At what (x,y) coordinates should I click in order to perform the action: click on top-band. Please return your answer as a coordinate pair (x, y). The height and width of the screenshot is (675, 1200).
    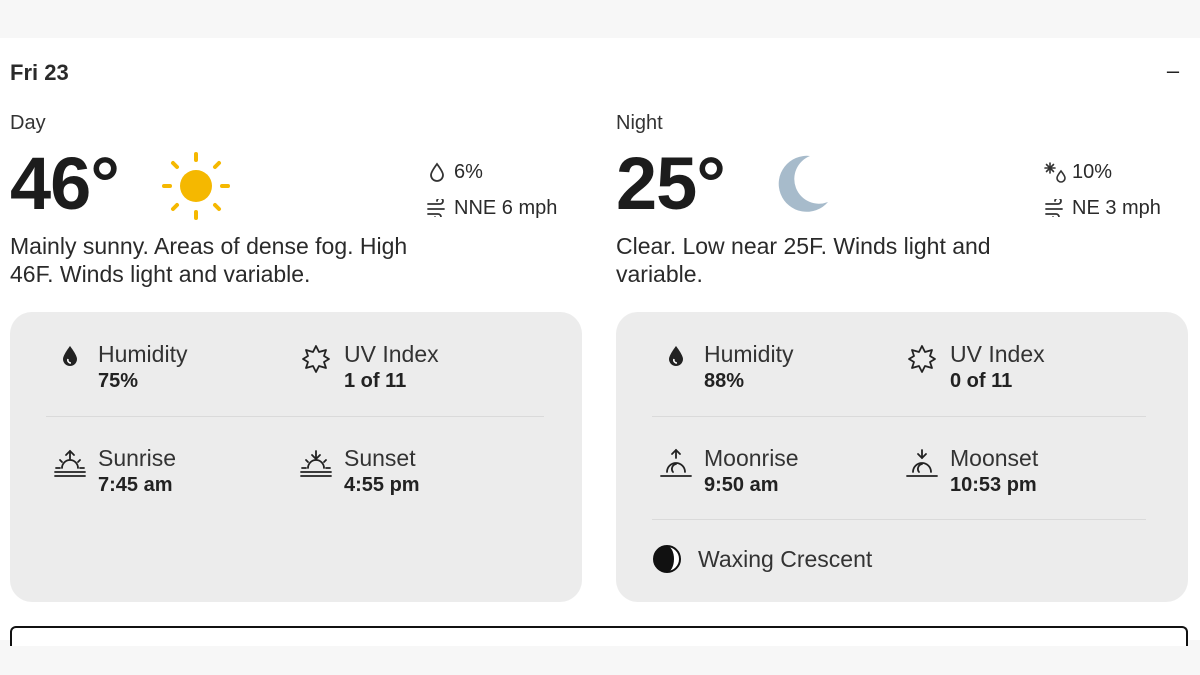
    Looking at the image, I should click on (600, 19).